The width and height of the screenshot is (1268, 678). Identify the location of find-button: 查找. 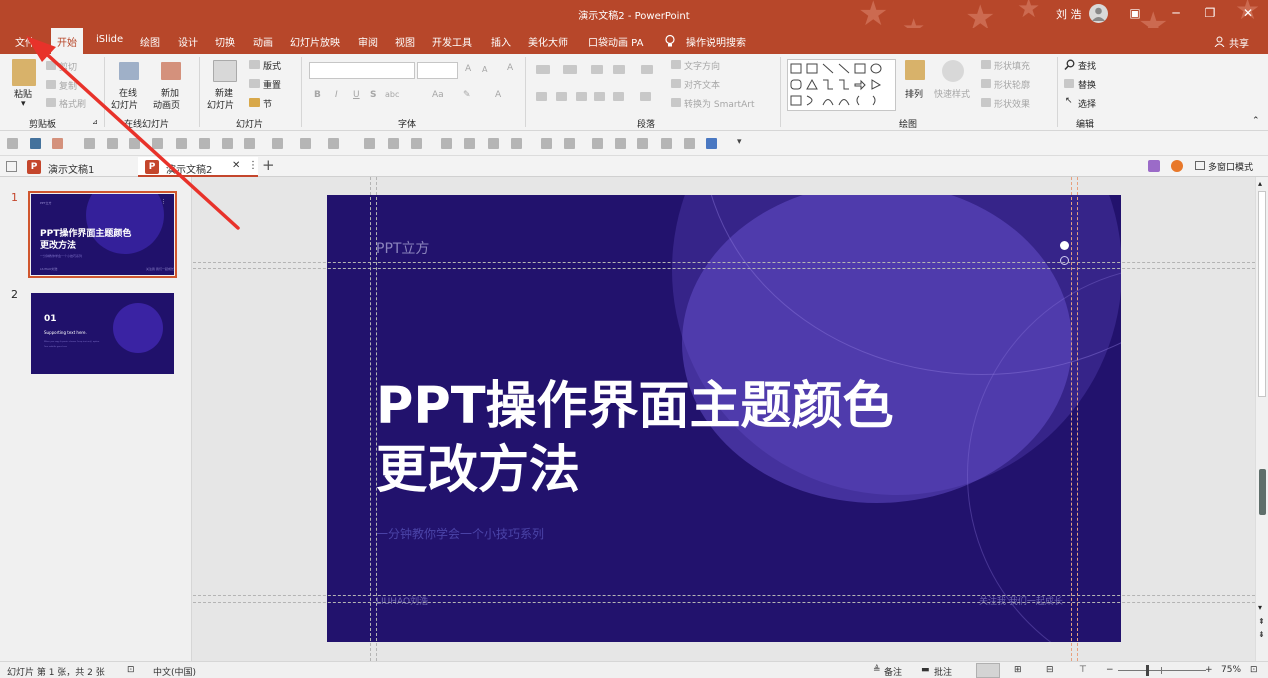
(1087, 65).